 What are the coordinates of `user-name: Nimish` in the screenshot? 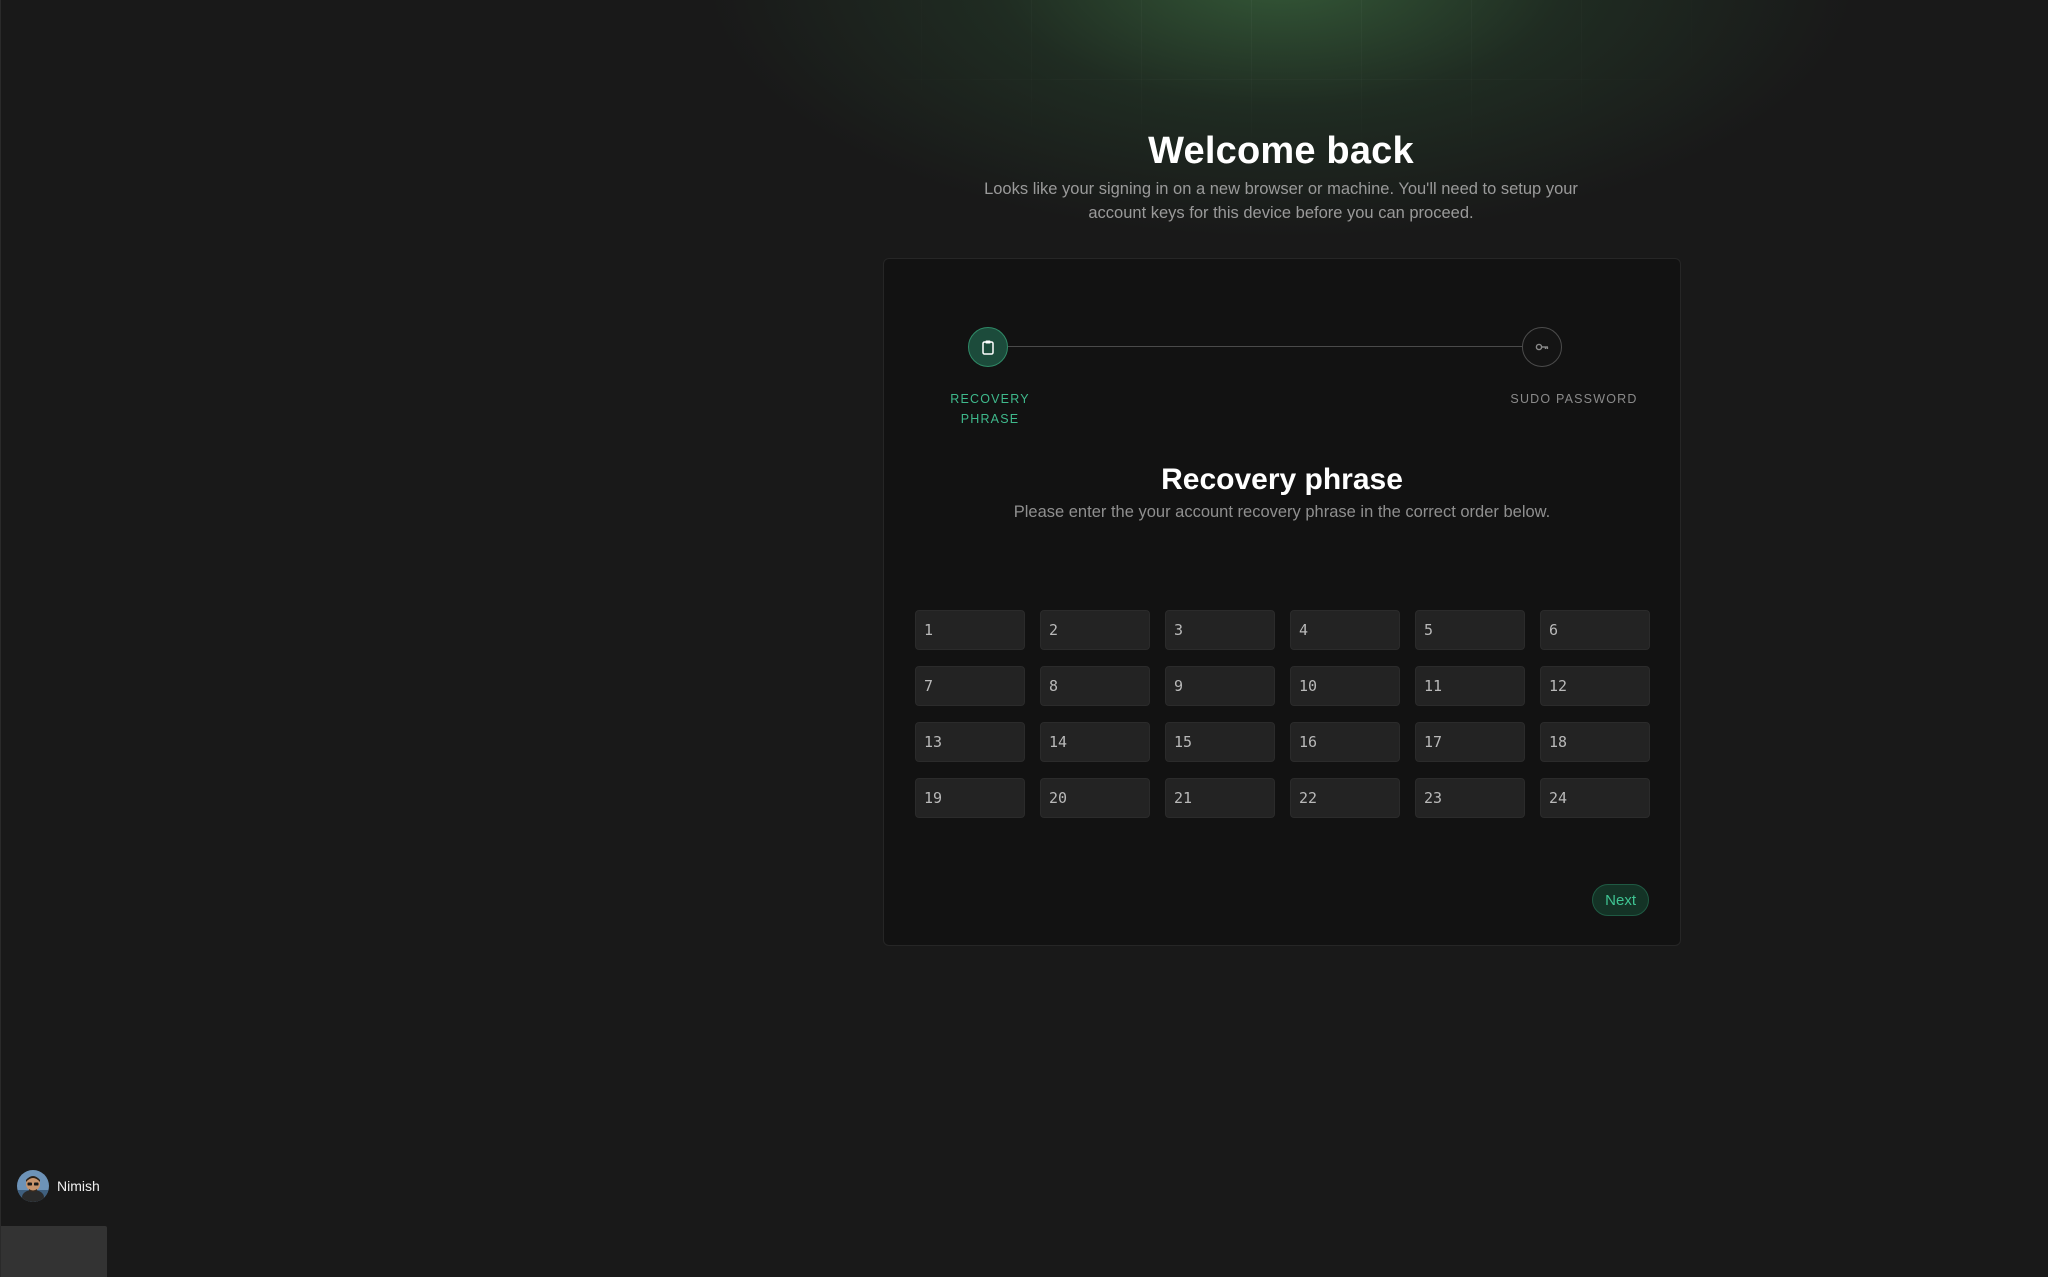 It's located at (78, 1186).